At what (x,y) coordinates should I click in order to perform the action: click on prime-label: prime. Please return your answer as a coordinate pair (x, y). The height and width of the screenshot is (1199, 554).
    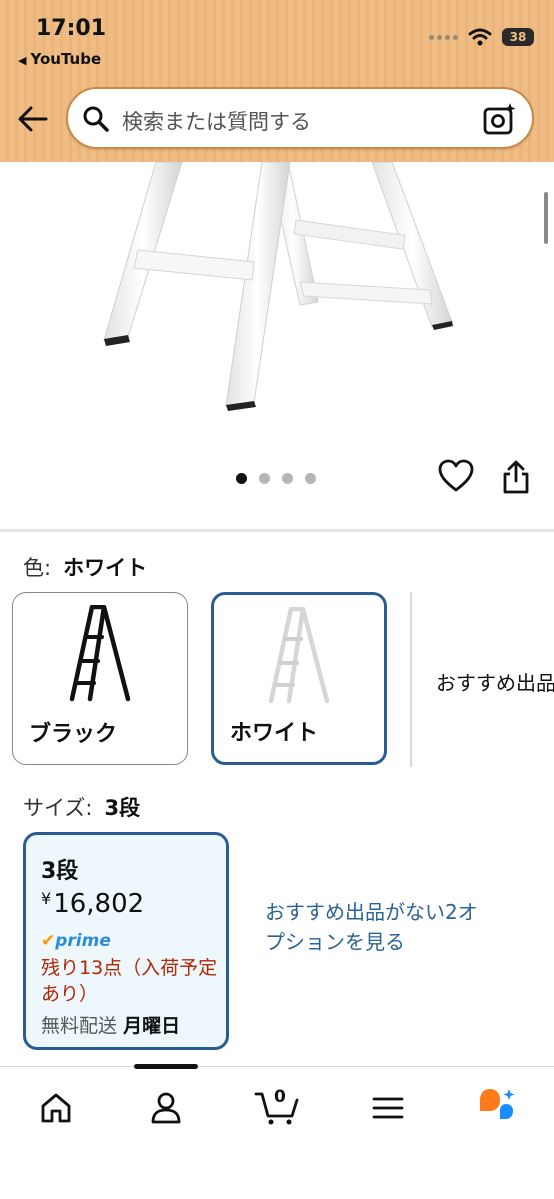
    Looking at the image, I should click on (83, 941).